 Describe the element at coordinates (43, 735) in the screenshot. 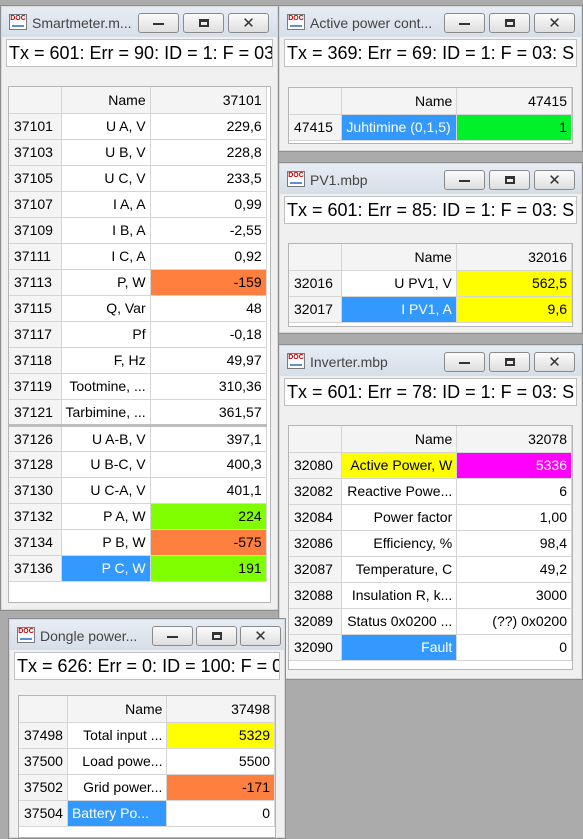

I see `row-header: 37498` at that location.